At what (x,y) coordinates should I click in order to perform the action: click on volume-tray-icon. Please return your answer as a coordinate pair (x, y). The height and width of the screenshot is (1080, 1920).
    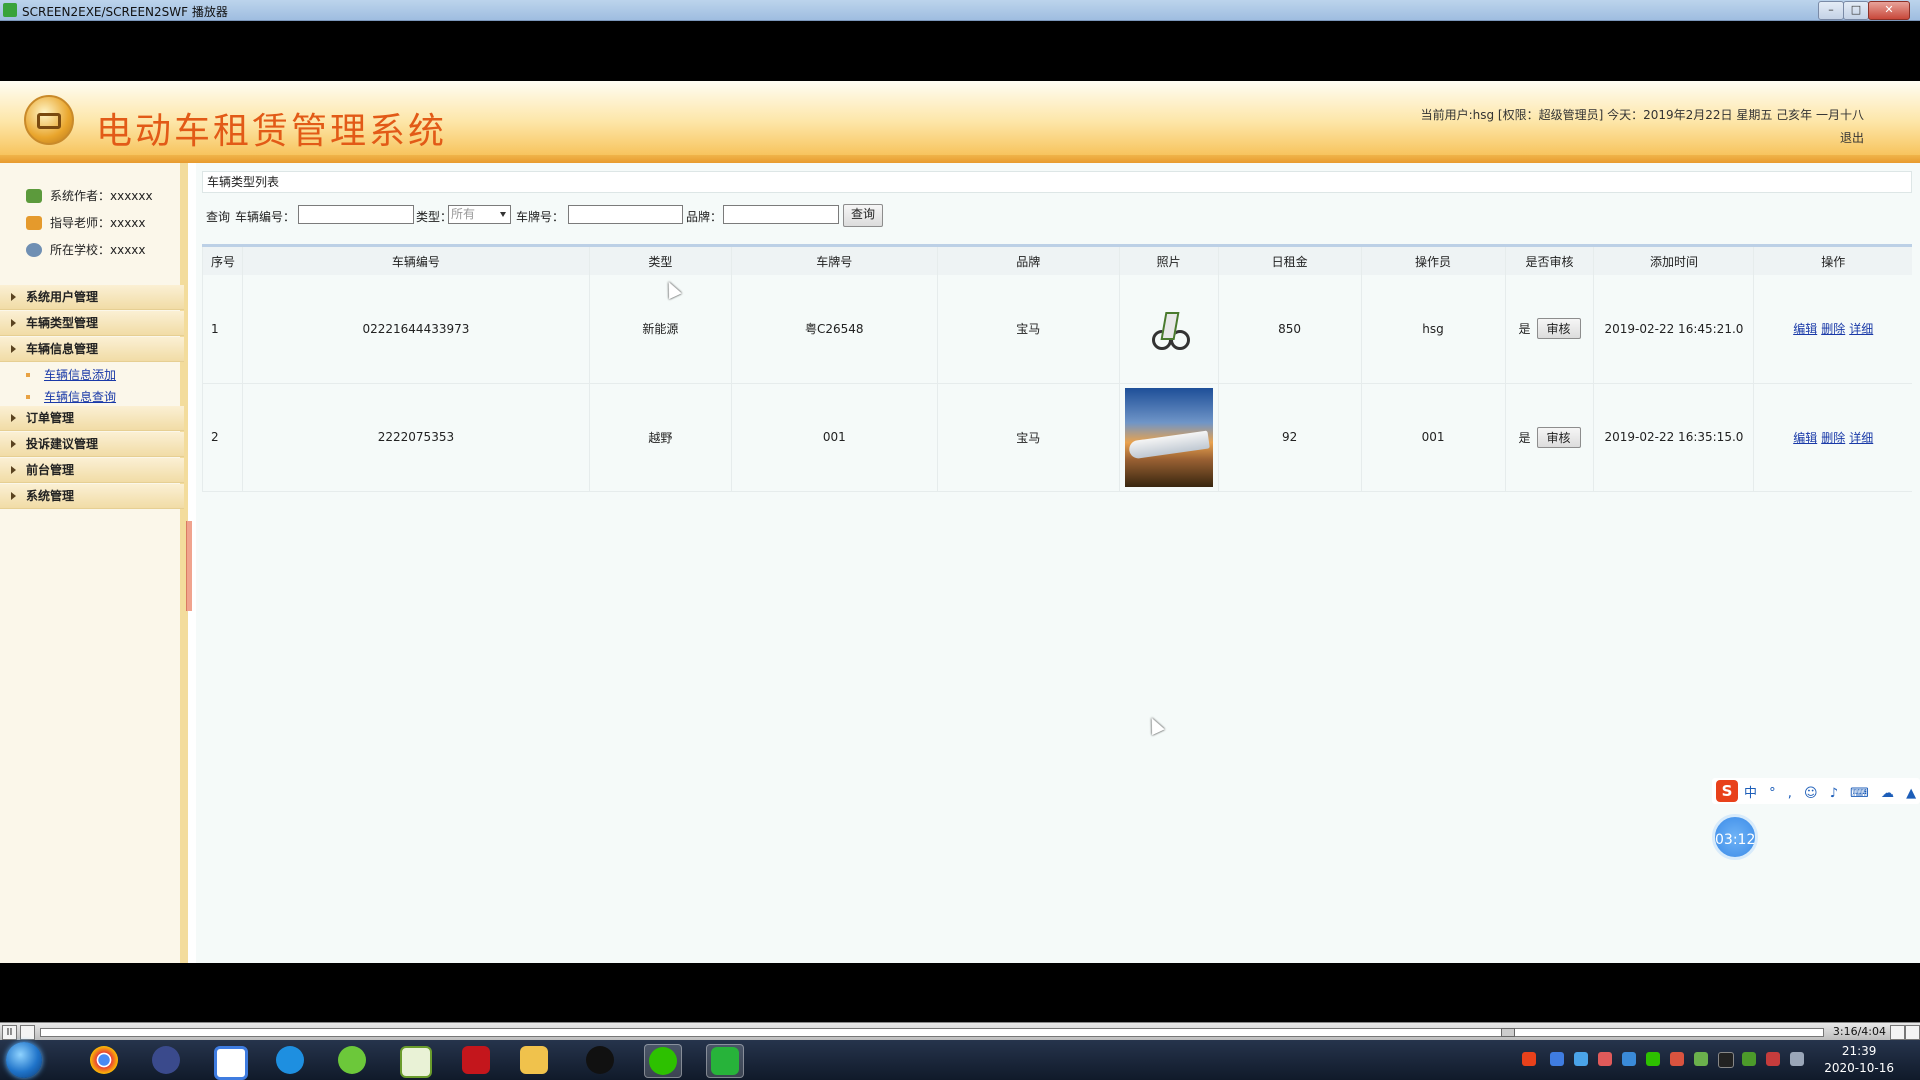
    Looking at the image, I should click on (1773, 1059).